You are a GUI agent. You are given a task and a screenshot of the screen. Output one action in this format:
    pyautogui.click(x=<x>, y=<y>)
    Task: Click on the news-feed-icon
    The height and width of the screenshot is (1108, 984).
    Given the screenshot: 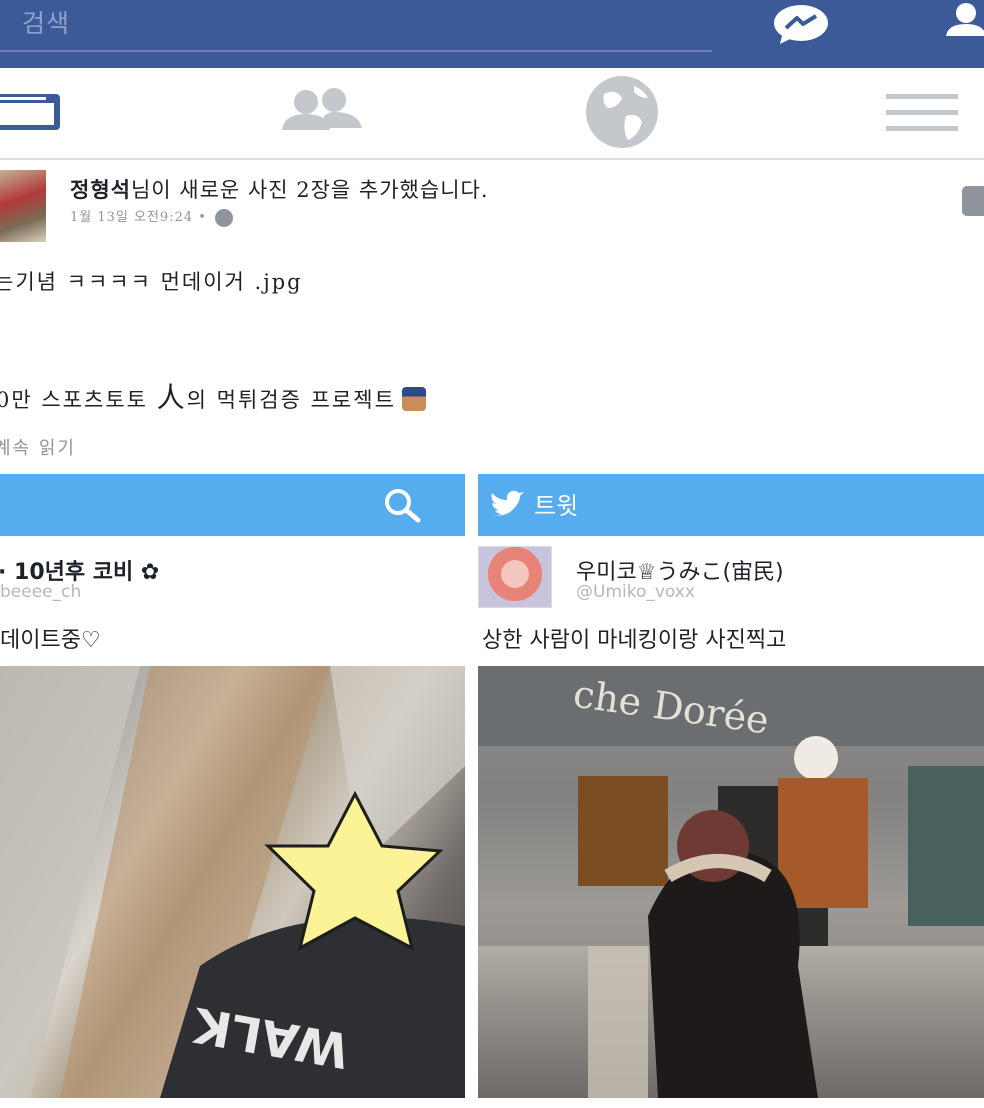 What is the action you would take?
    pyautogui.click(x=35, y=113)
    